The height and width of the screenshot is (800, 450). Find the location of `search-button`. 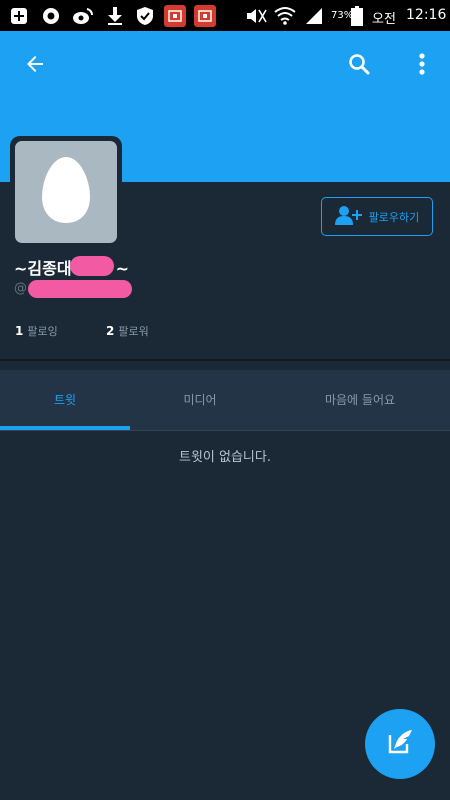

search-button is located at coordinates (359, 66).